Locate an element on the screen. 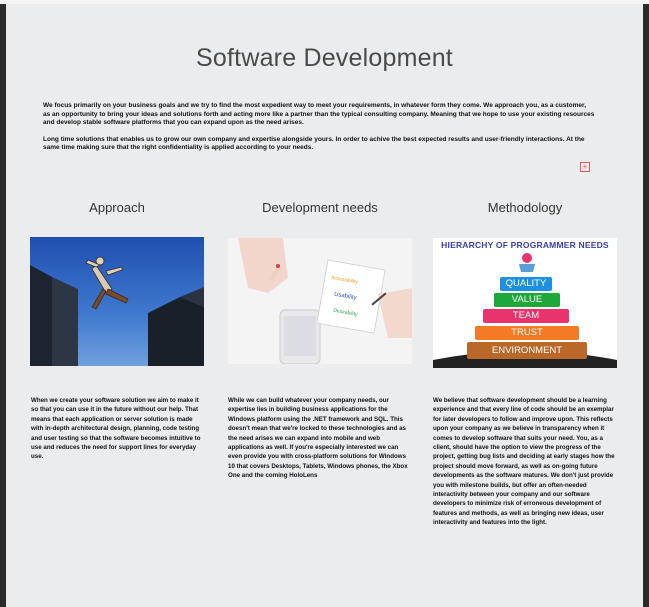 This screenshot has height=607, width=649. pyramid-step-value: VALUE is located at coordinates (527, 300).